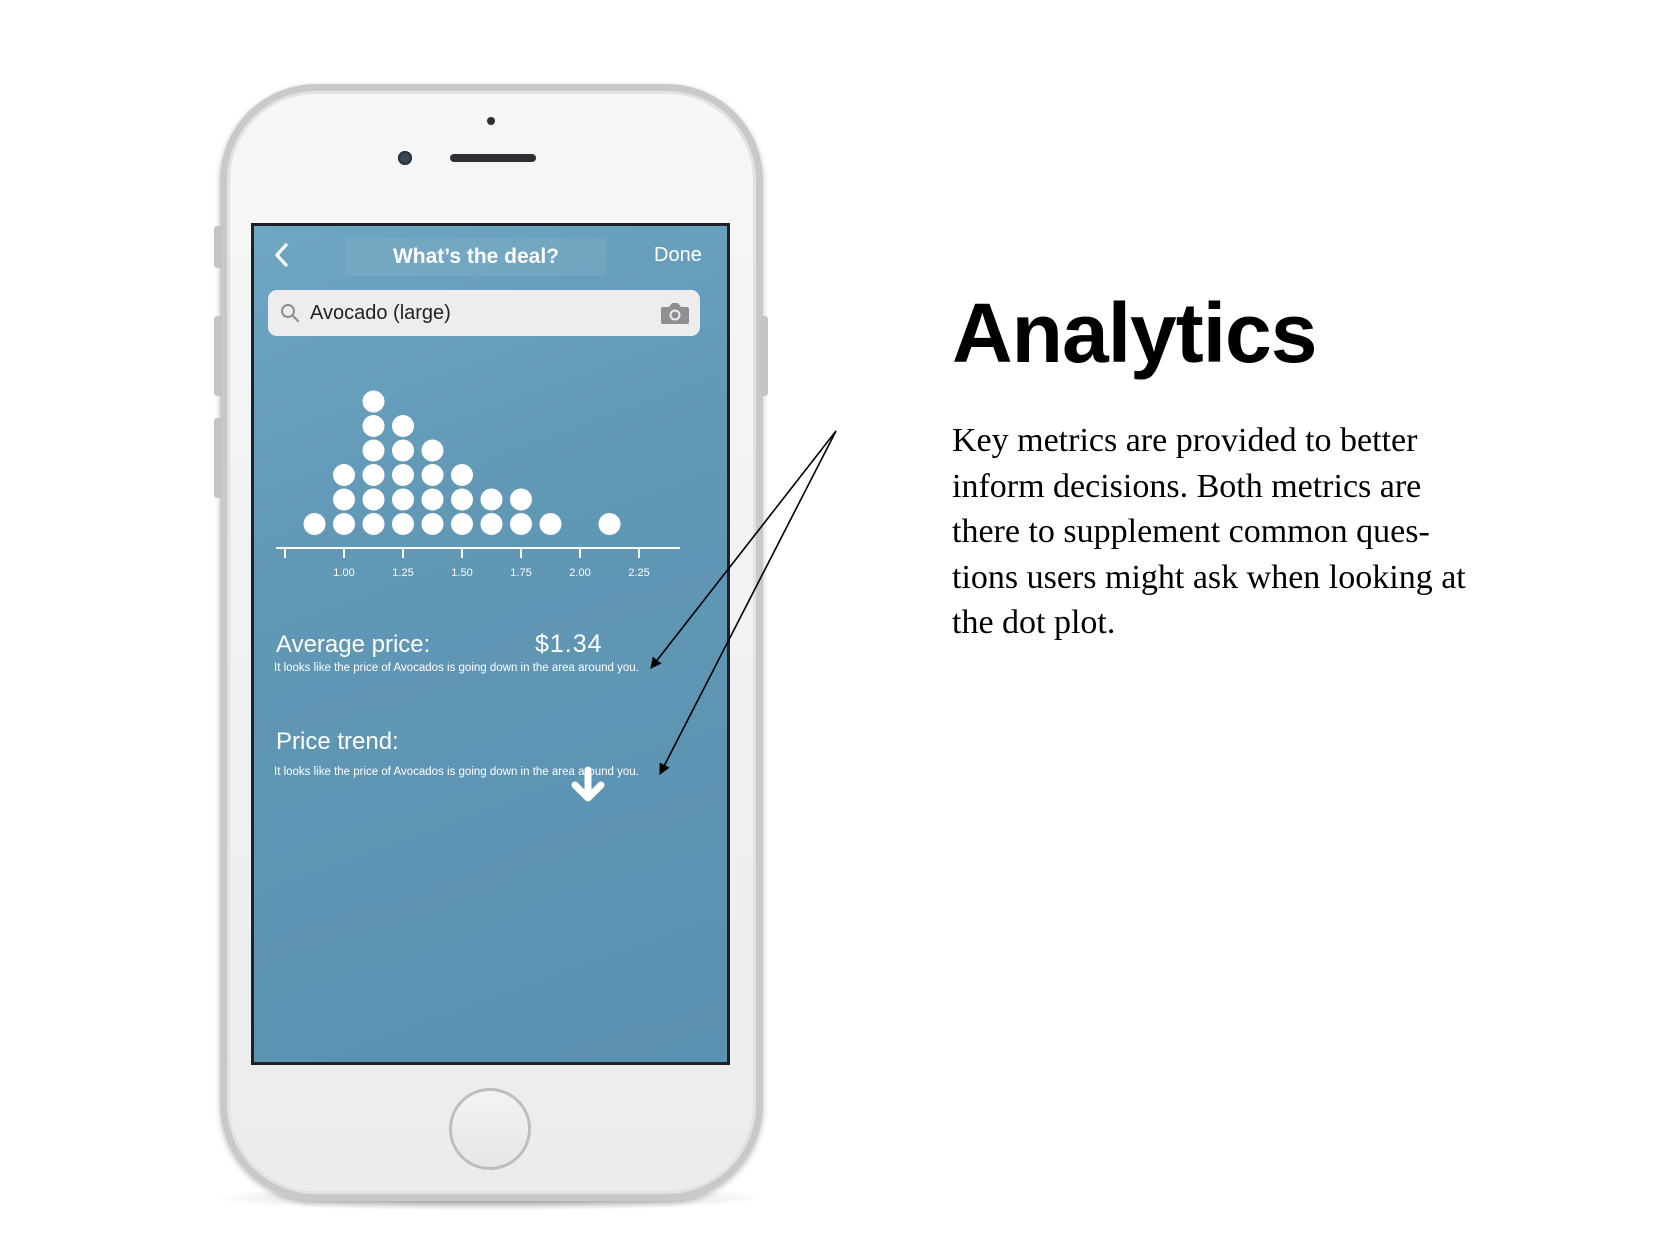 This screenshot has width=1666, height=1250. I want to click on chevron-left-icon, so click(281, 255).